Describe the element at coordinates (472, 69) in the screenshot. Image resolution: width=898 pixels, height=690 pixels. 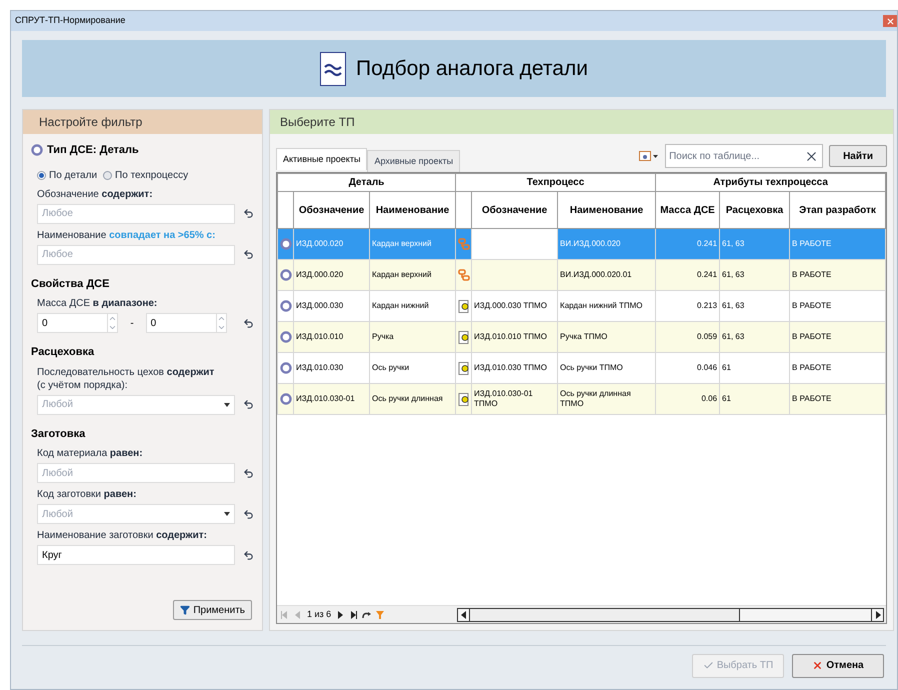
I see `dialog-title: Подбор аналога детали` at that location.